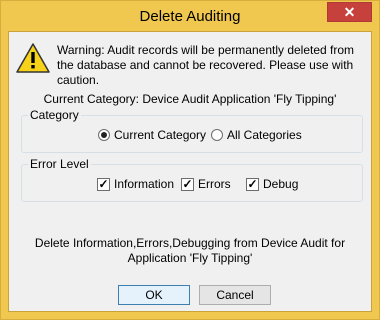  What do you see at coordinates (33, 58) in the screenshot?
I see `warning-icon` at bounding box center [33, 58].